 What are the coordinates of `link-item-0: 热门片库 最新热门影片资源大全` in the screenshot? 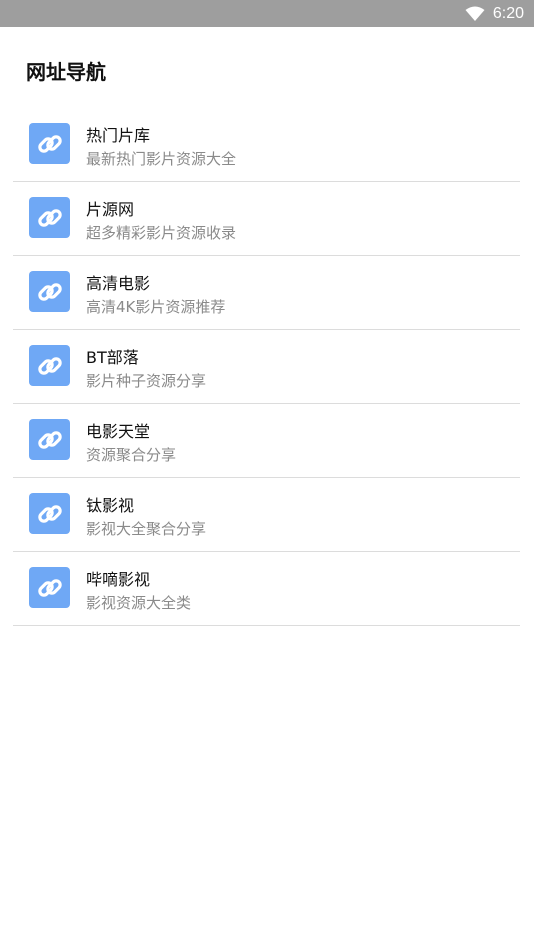 It's located at (266, 145).